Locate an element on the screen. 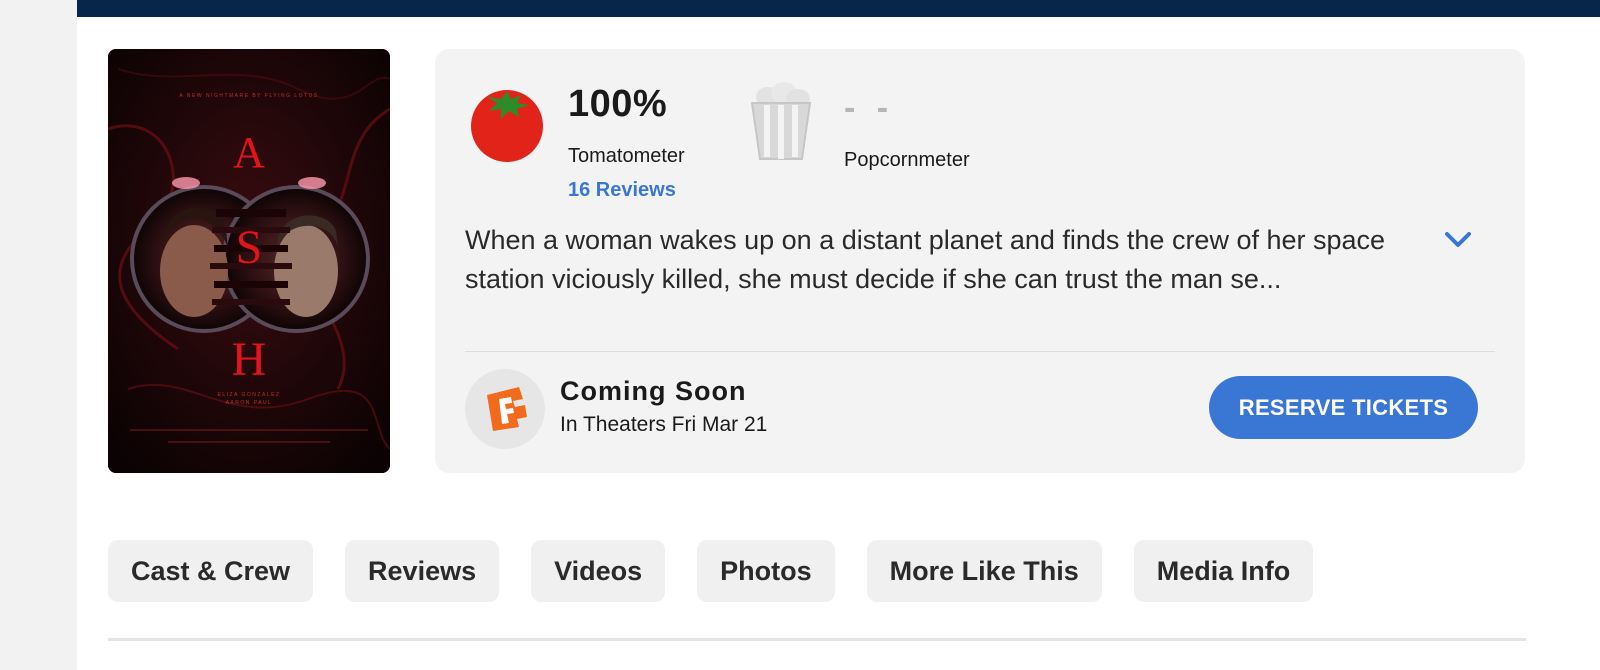  tab-media-info: Media Info is located at coordinates (1223, 571).